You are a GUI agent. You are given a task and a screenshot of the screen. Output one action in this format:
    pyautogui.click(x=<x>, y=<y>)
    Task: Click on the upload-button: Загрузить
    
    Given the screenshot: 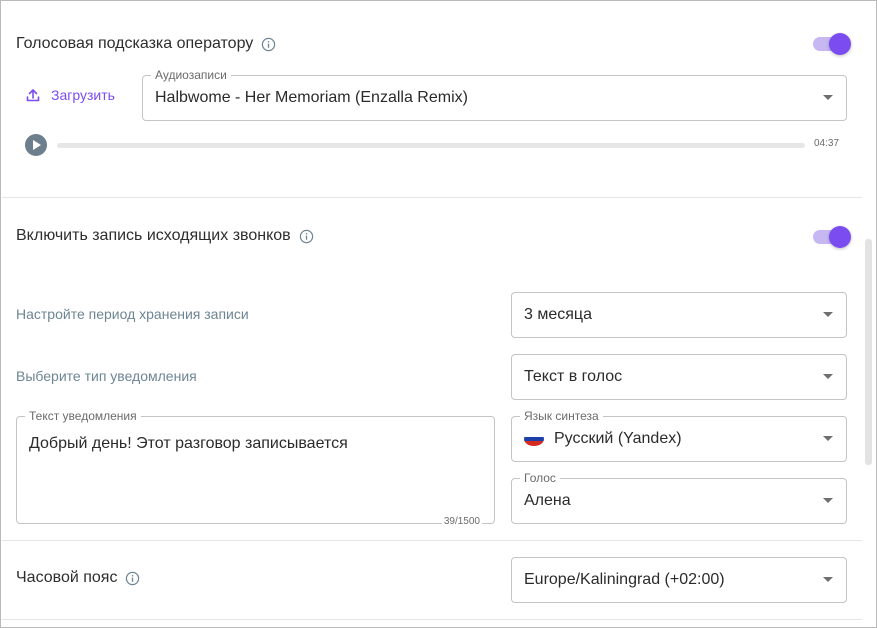 What is the action you would take?
    pyautogui.click(x=70, y=95)
    